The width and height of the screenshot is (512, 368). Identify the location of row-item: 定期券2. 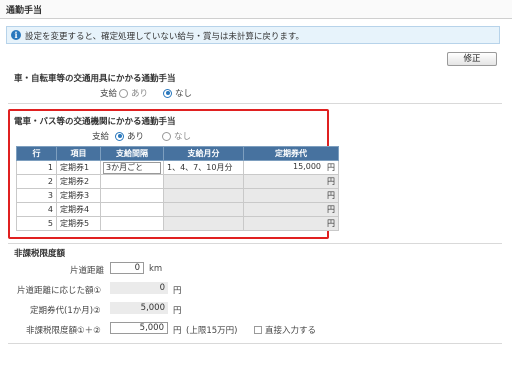
(78, 181).